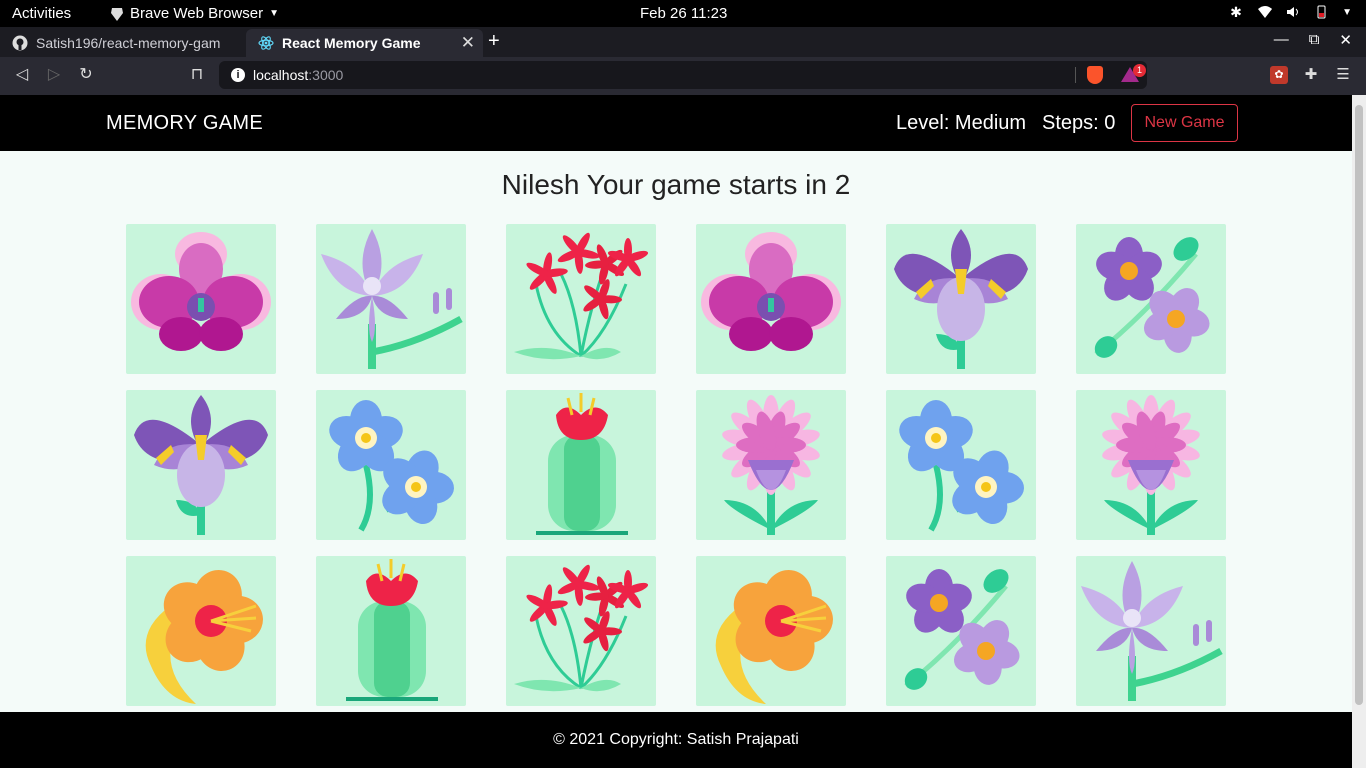 The width and height of the screenshot is (1366, 768). I want to click on brave-lion-icon, so click(117, 14).